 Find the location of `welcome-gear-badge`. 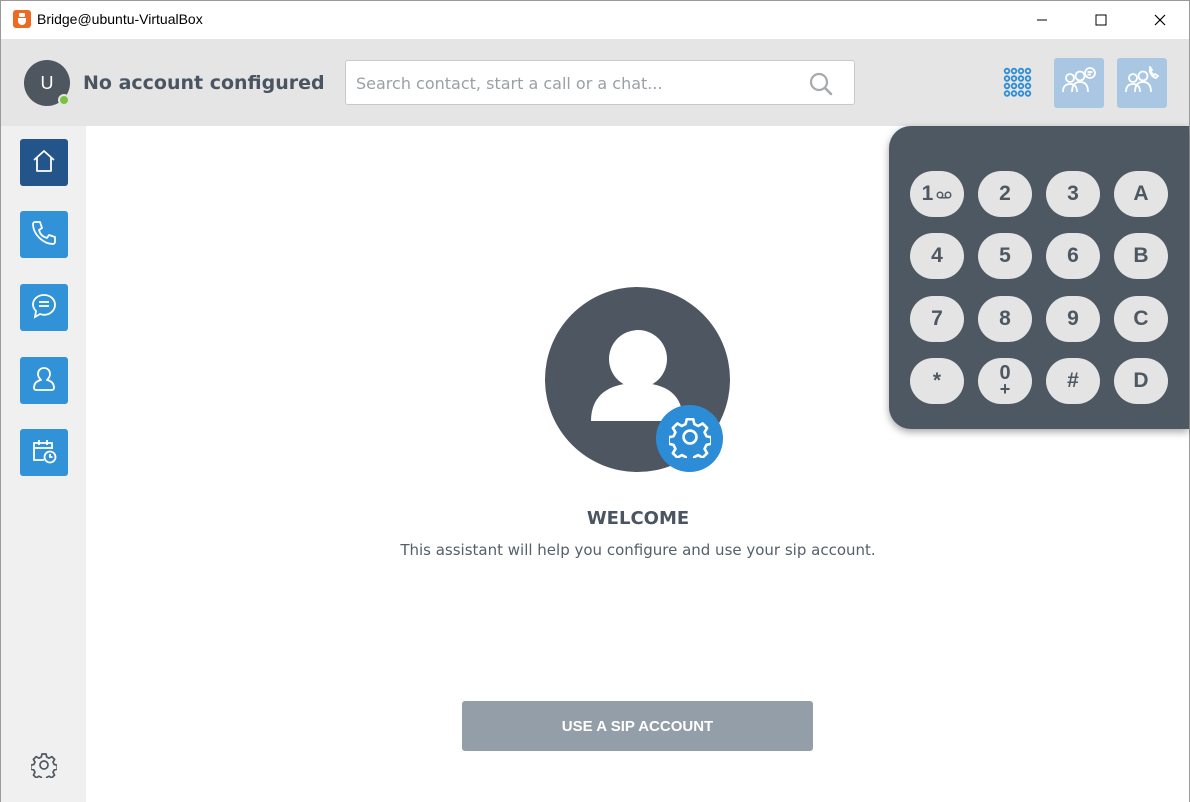

welcome-gear-badge is located at coordinates (689, 438).